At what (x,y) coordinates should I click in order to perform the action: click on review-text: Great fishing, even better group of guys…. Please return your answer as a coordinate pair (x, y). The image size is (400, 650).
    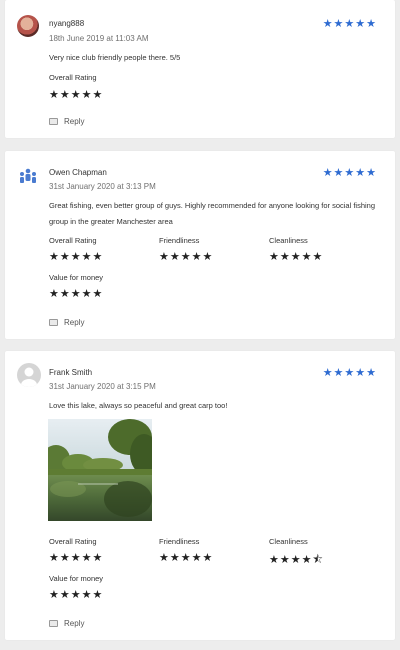
    Looking at the image, I should click on (212, 213).